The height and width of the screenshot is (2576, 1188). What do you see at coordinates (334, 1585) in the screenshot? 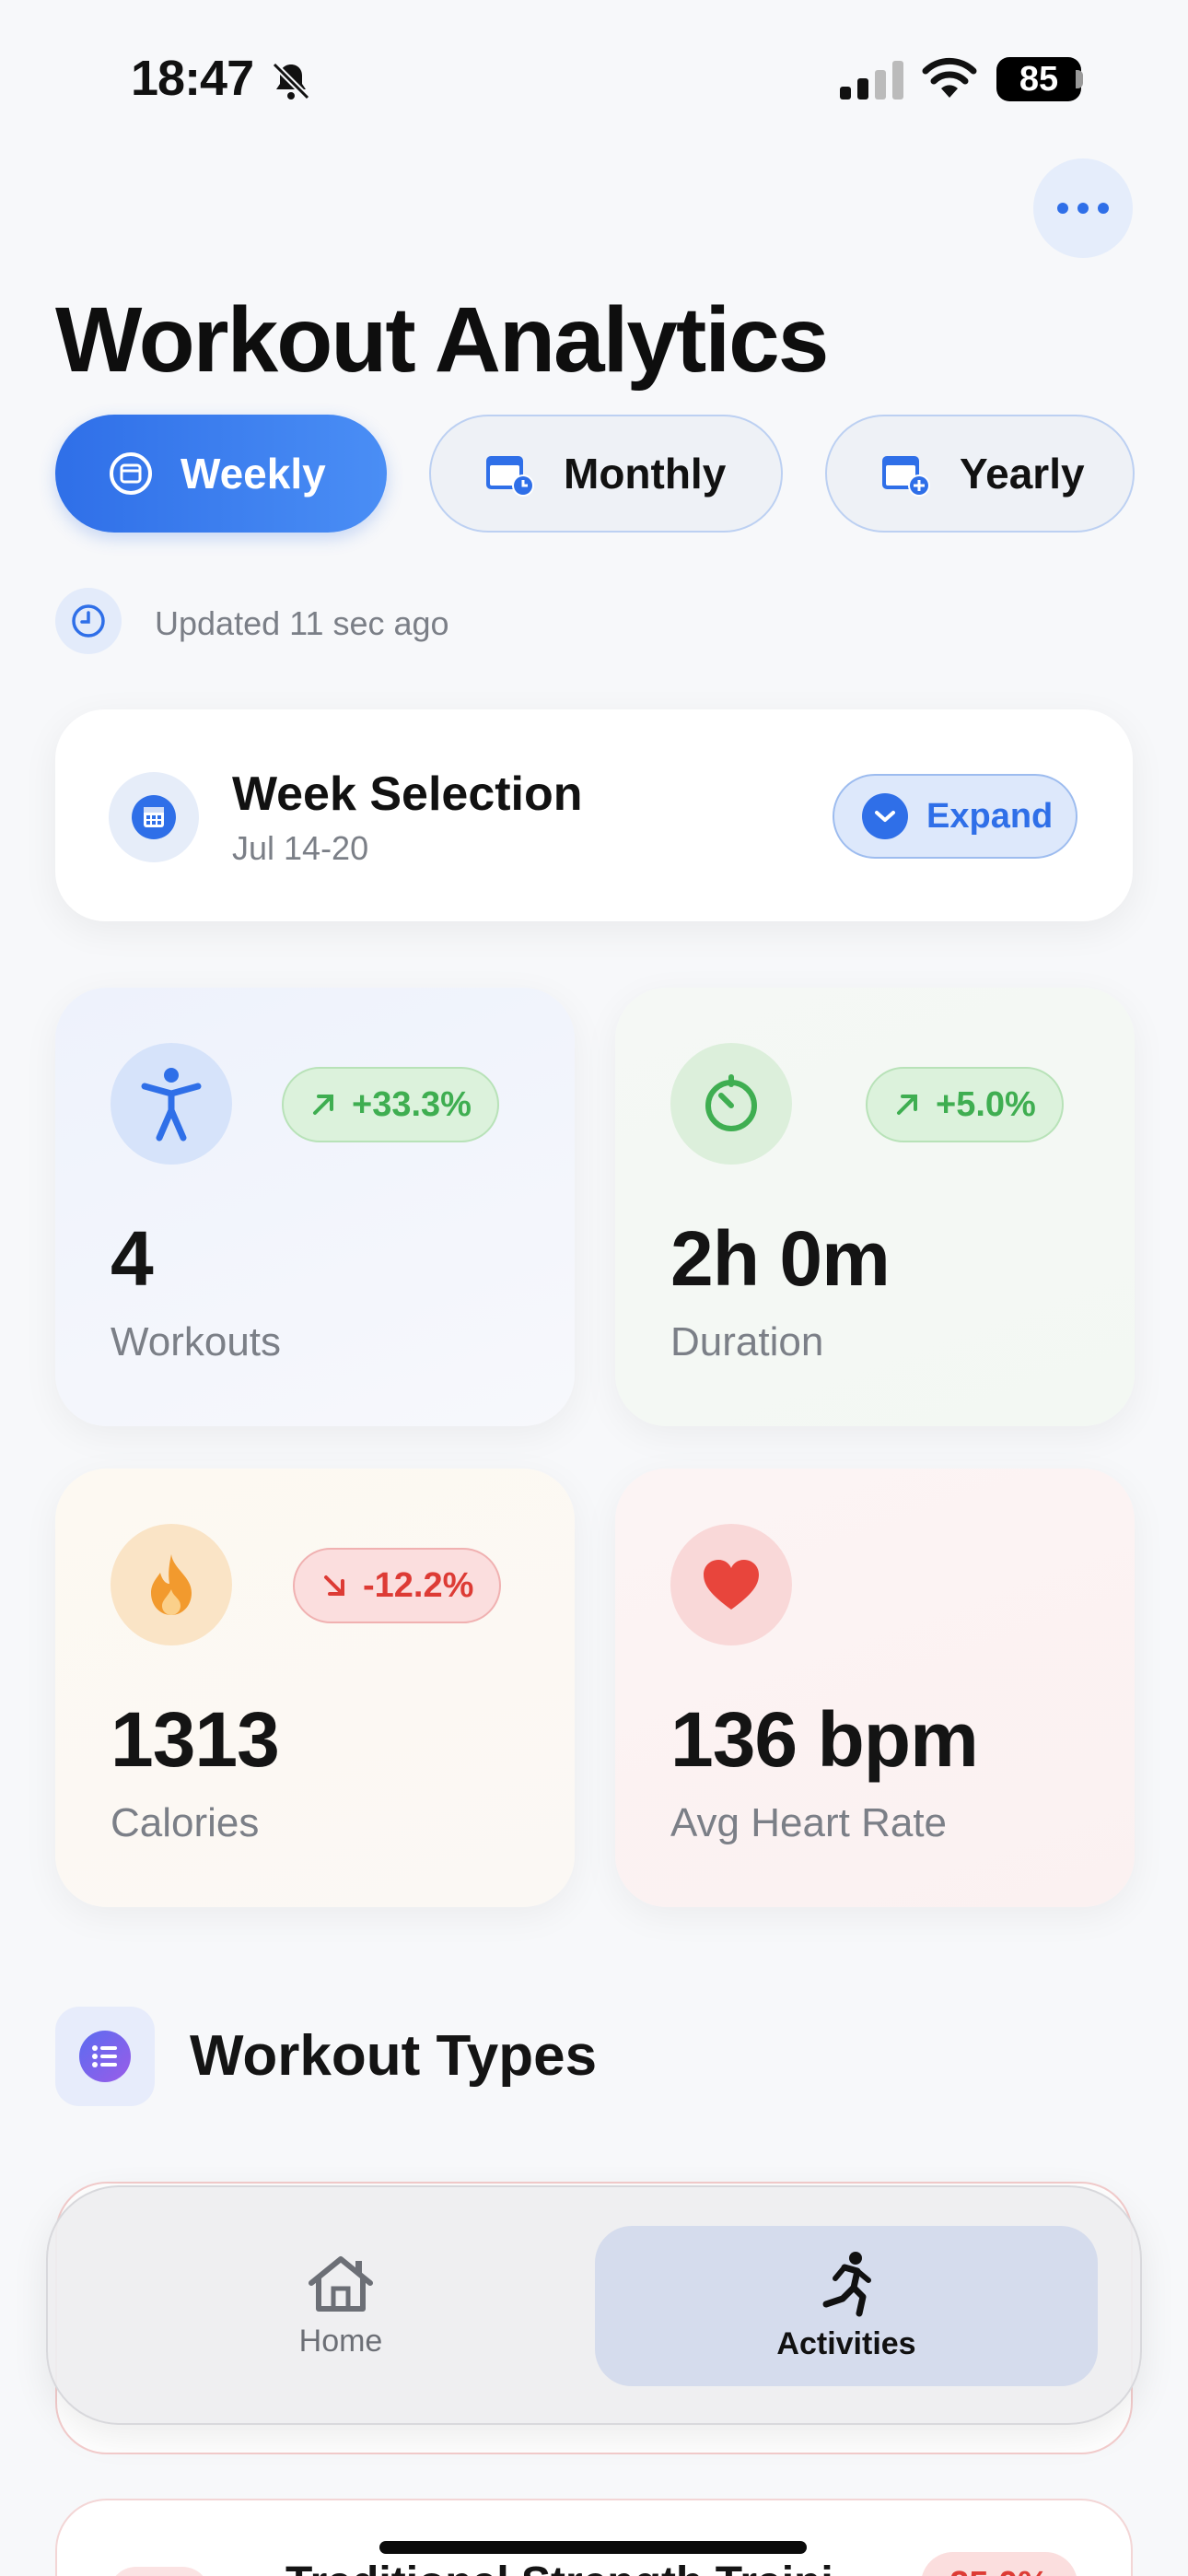
I see `arrow-down-right-icon` at bounding box center [334, 1585].